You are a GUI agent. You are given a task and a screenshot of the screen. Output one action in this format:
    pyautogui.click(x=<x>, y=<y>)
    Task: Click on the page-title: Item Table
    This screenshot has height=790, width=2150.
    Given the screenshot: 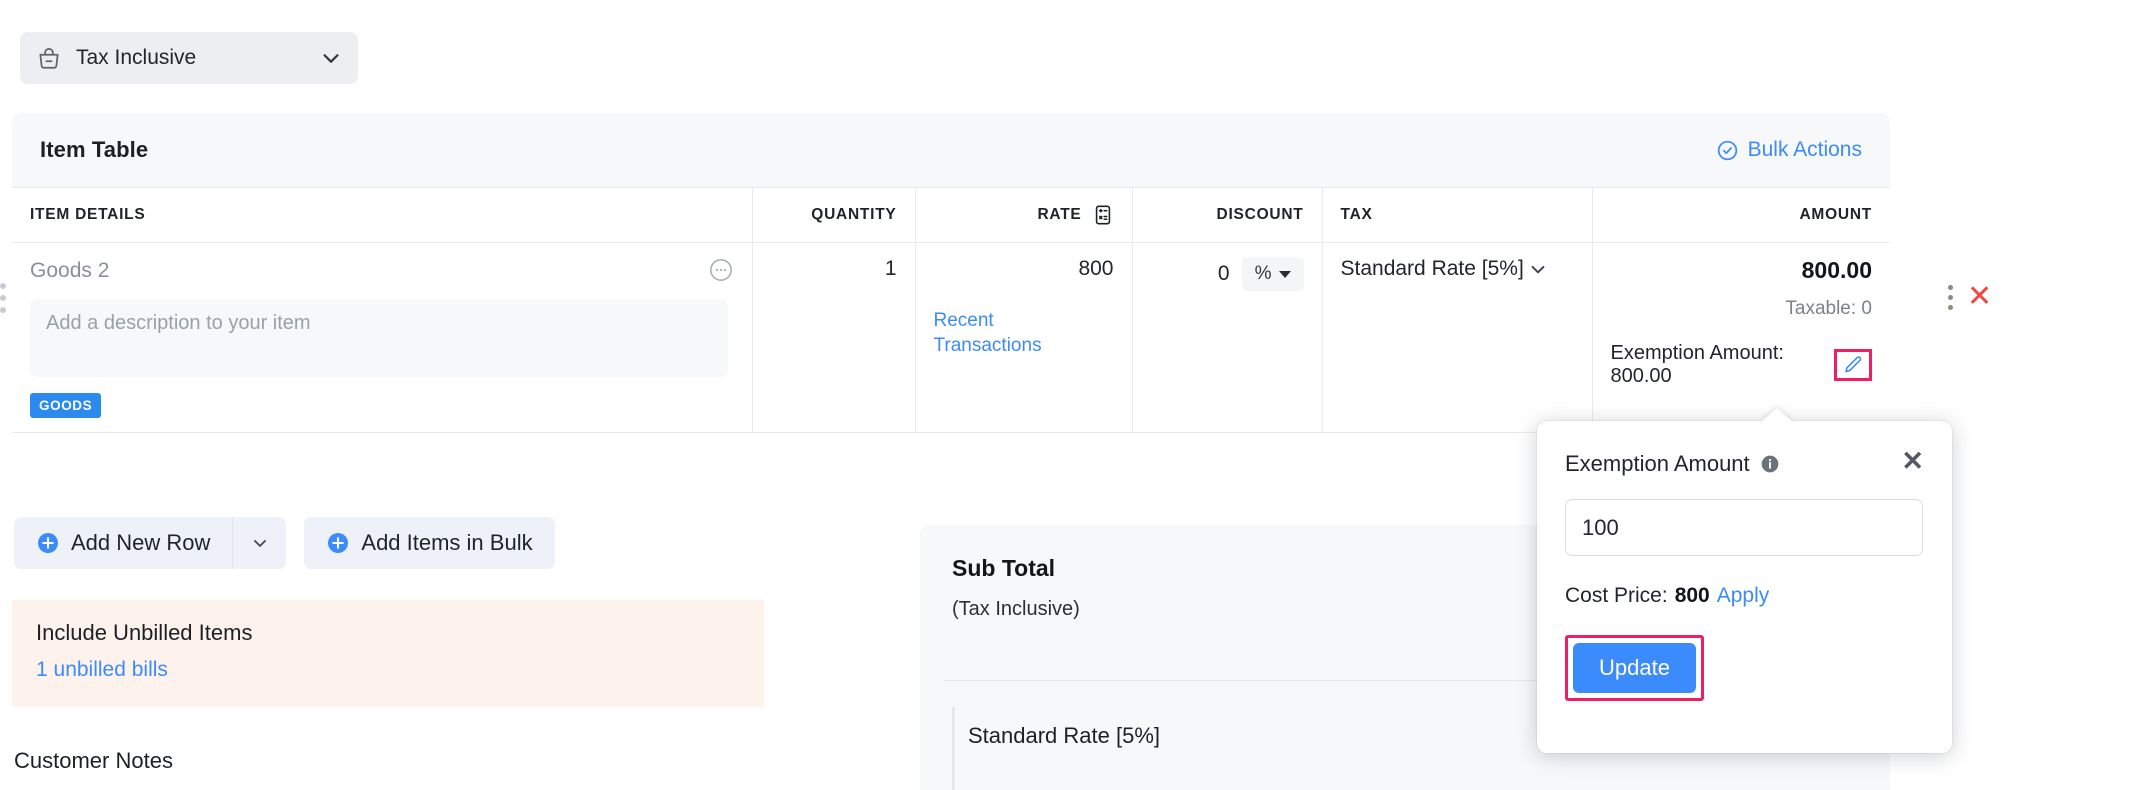 What is the action you would take?
    pyautogui.click(x=94, y=149)
    